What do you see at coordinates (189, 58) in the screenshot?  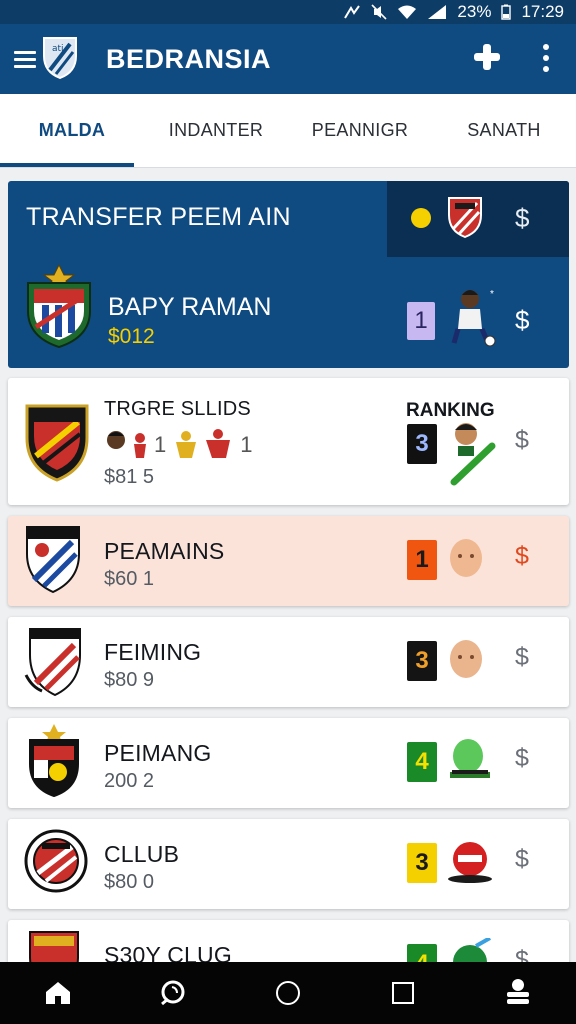 I see `app-title: BEDRANSIA` at bounding box center [189, 58].